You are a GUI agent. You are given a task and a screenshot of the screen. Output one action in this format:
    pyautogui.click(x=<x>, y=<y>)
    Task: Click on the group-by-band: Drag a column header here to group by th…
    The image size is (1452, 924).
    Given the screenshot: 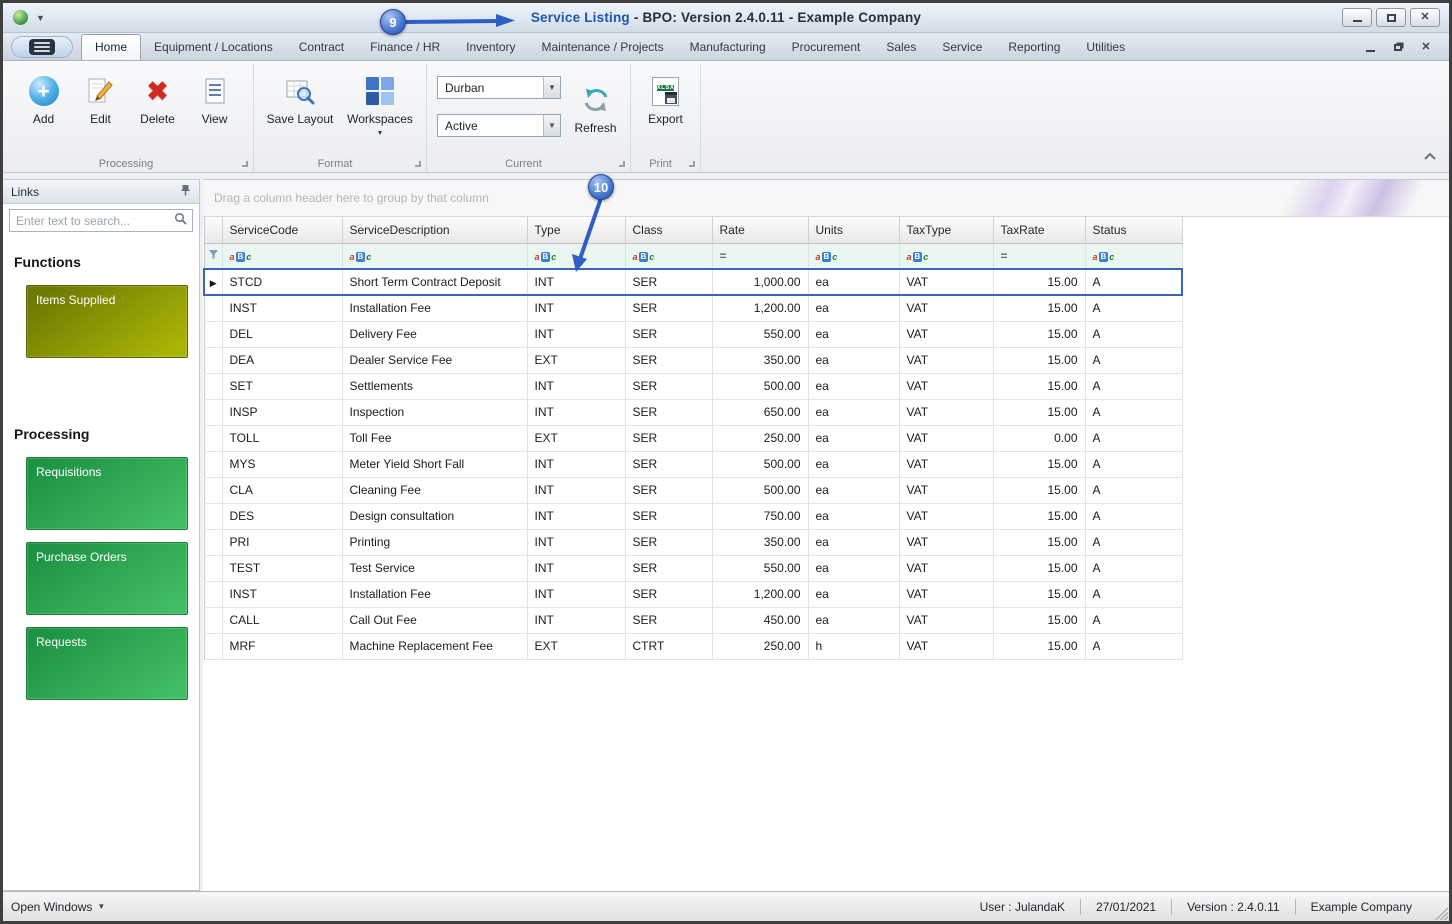 What is the action you would take?
    pyautogui.click(x=826, y=198)
    